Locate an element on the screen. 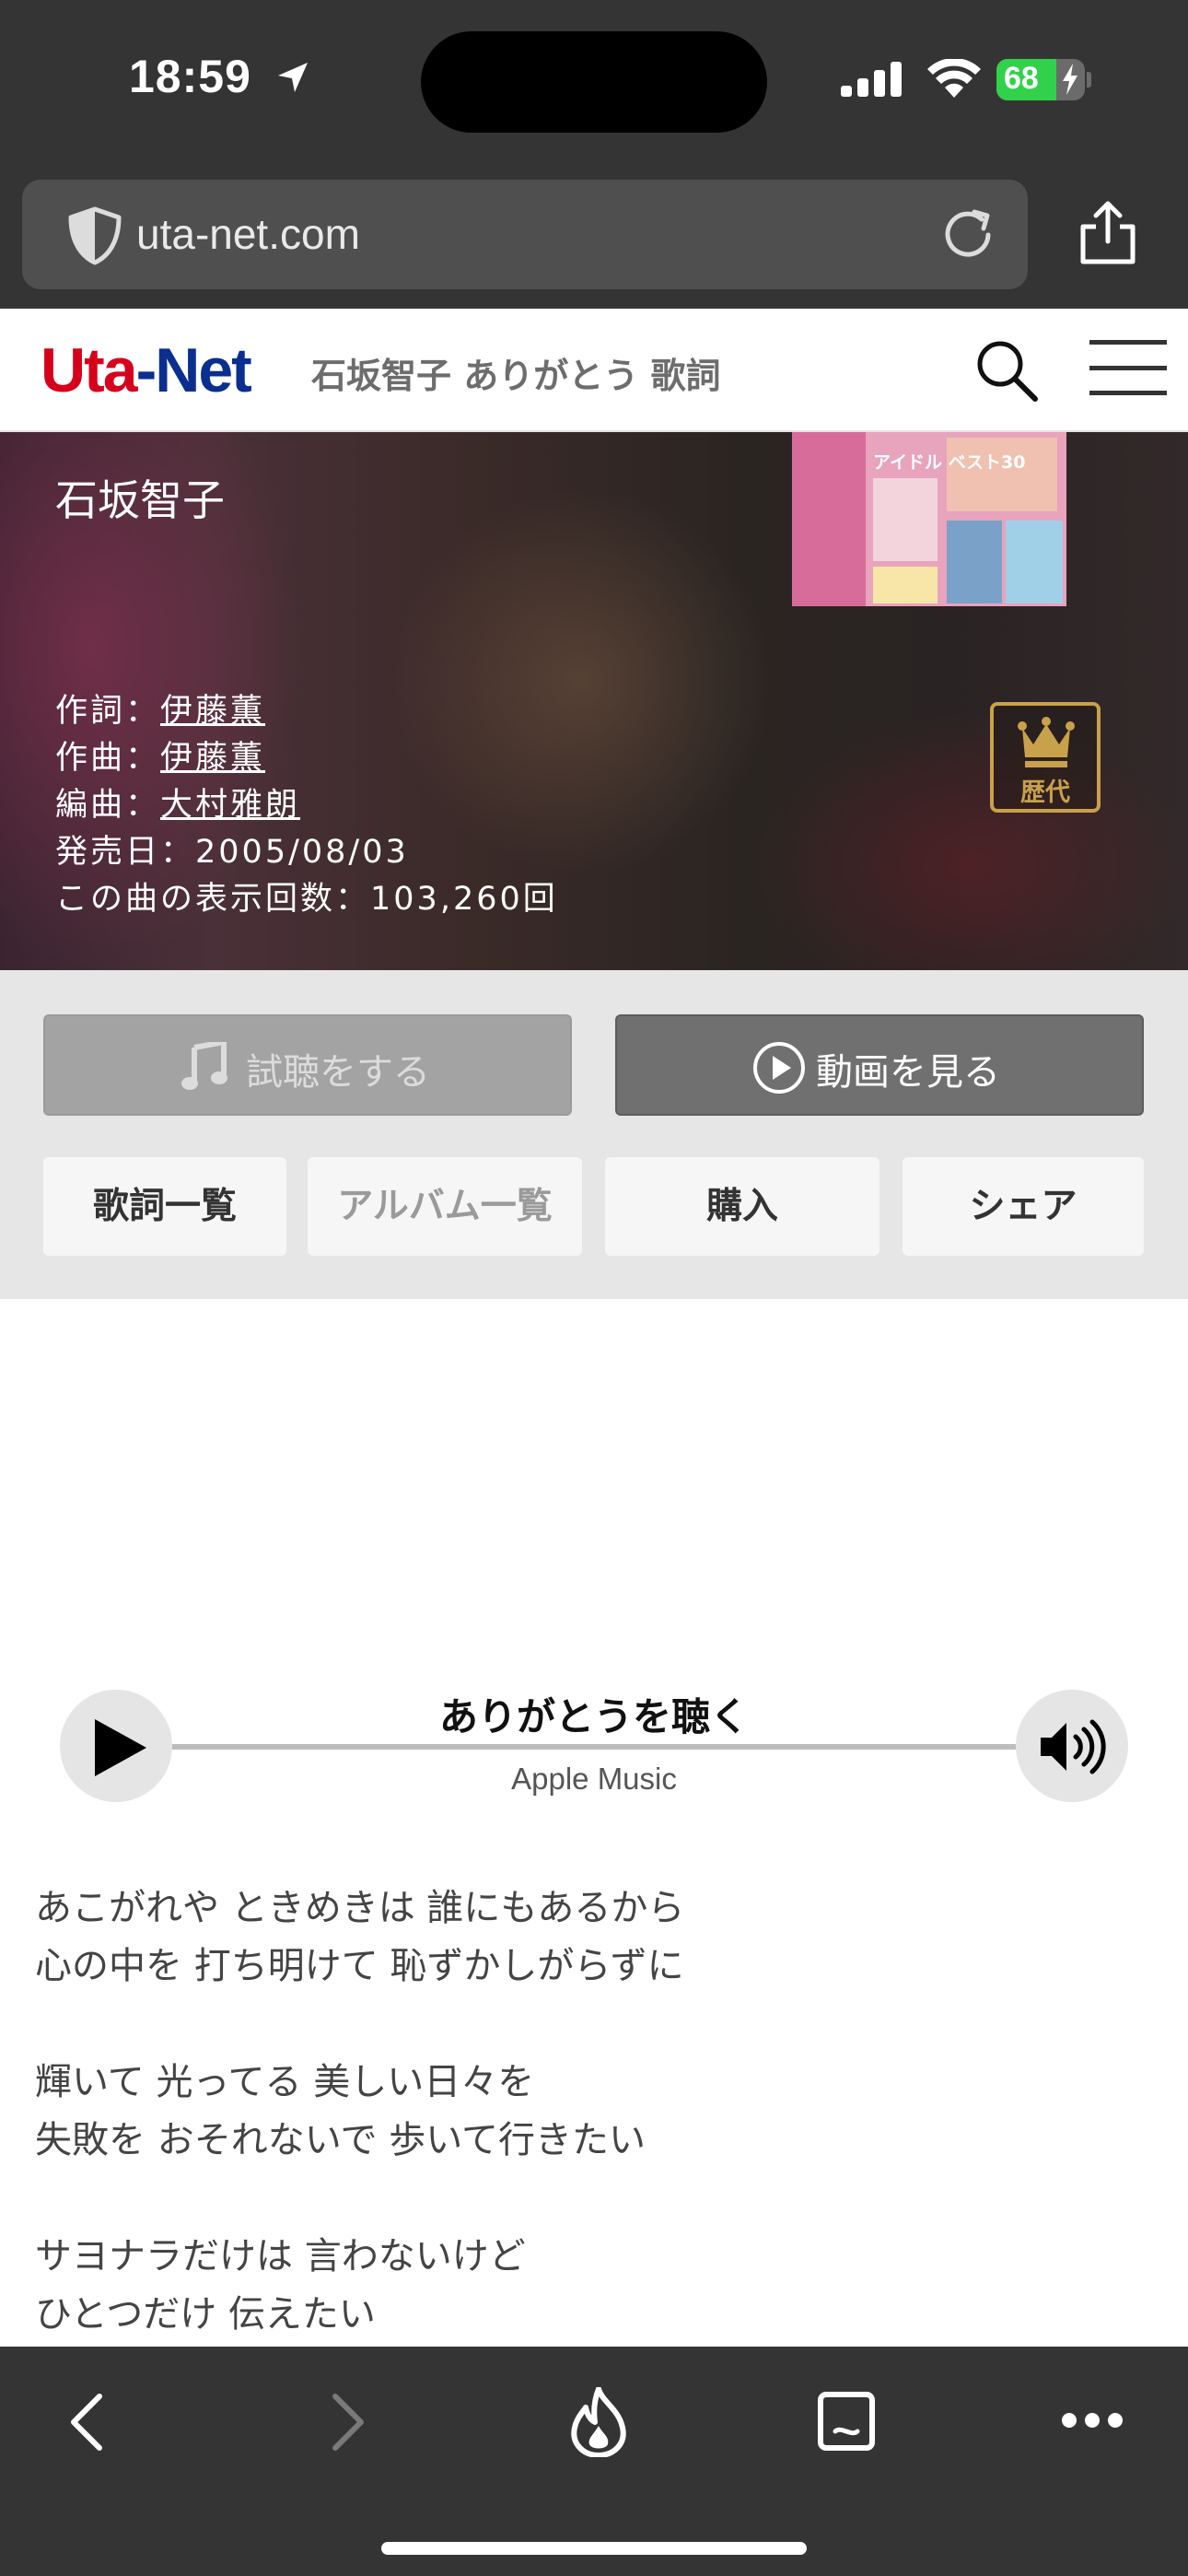 This screenshot has height=2576, width=1188. release-date: 2005/08/03 is located at coordinates (302, 852).